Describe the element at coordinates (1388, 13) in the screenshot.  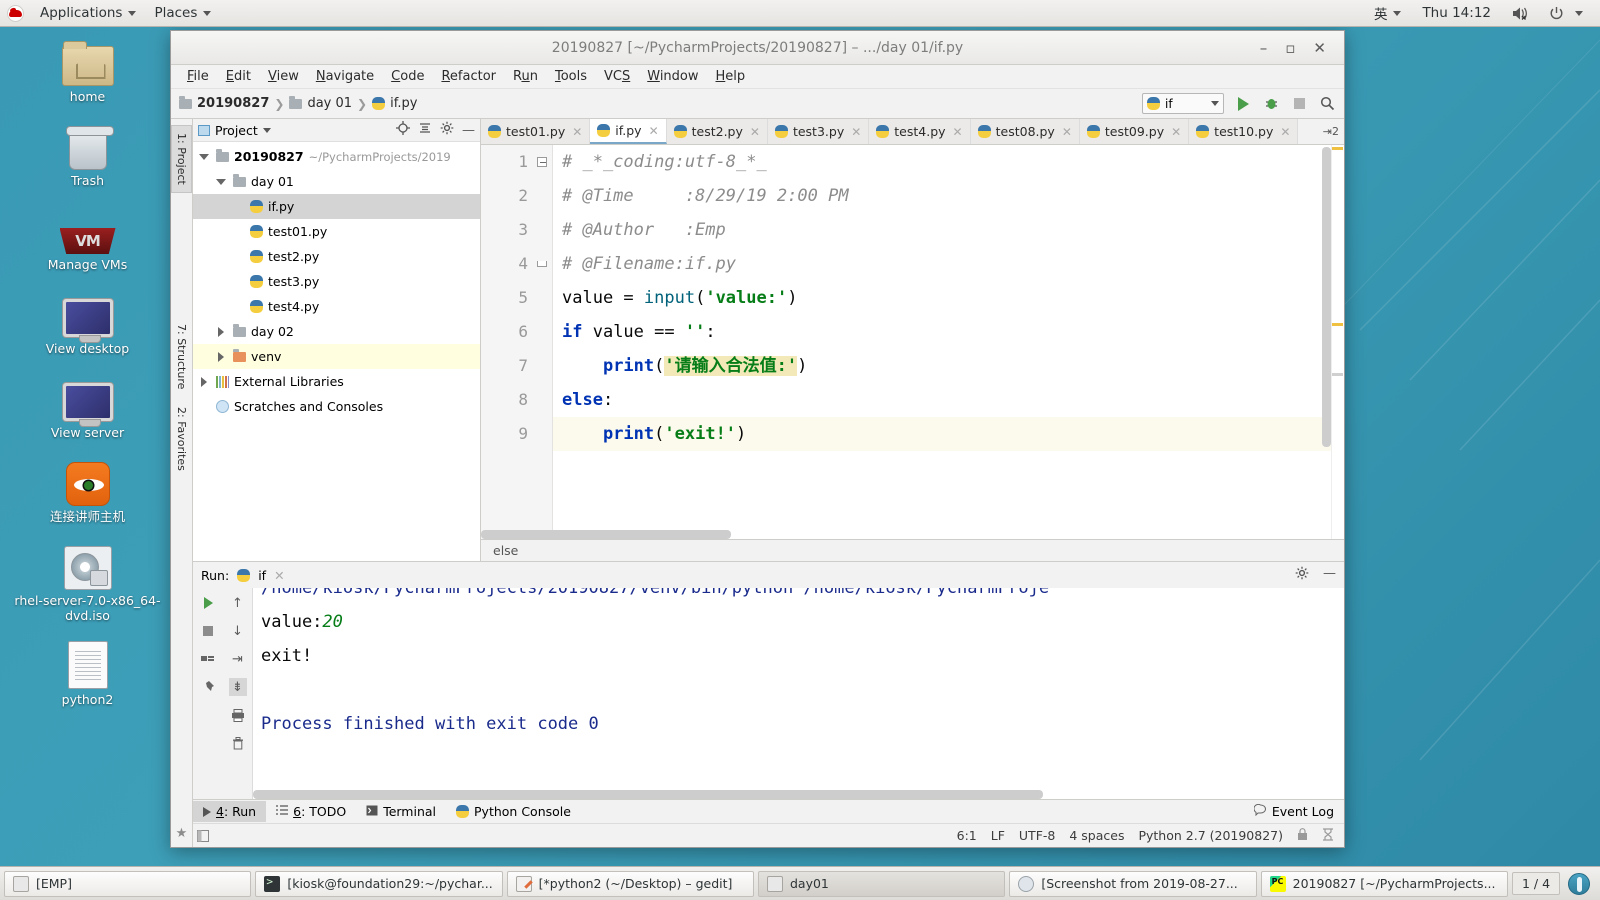
I see `input-method-indicator: 英` at that location.